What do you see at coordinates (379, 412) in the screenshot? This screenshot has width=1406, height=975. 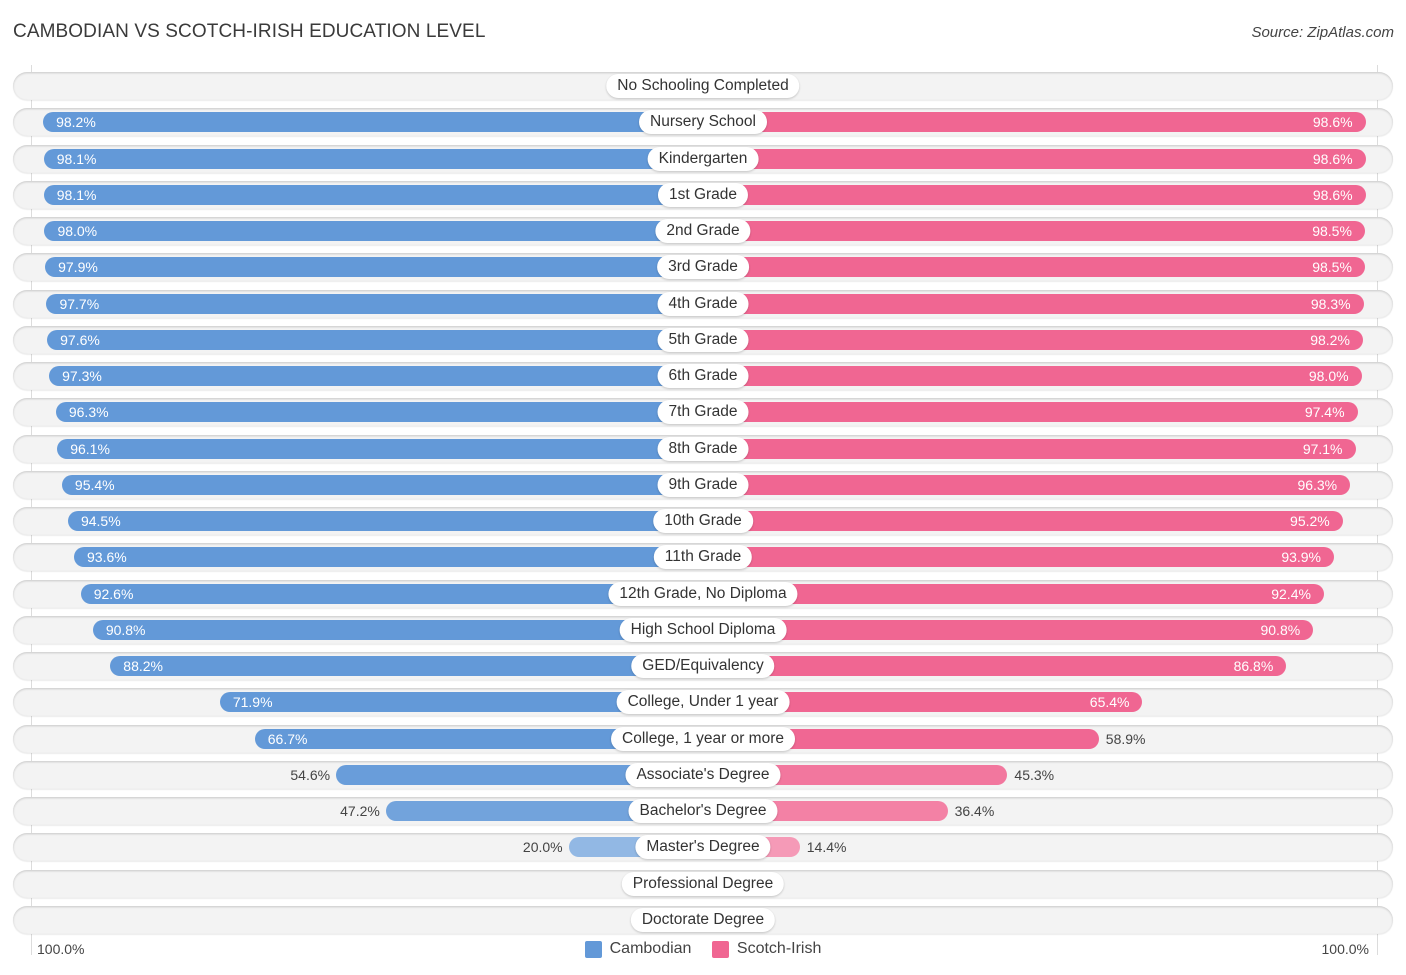 I see `bar-cambodian-7th-grade` at bounding box center [379, 412].